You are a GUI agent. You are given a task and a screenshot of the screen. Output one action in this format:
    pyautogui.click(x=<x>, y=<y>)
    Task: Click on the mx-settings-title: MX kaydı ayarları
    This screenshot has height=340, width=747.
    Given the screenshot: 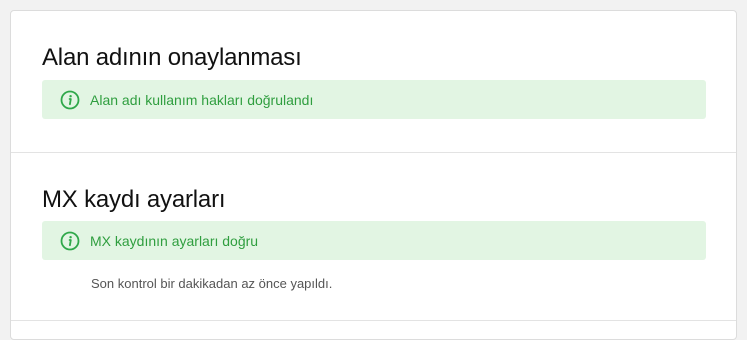 What is the action you would take?
    pyautogui.click(x=134, y=199)
    